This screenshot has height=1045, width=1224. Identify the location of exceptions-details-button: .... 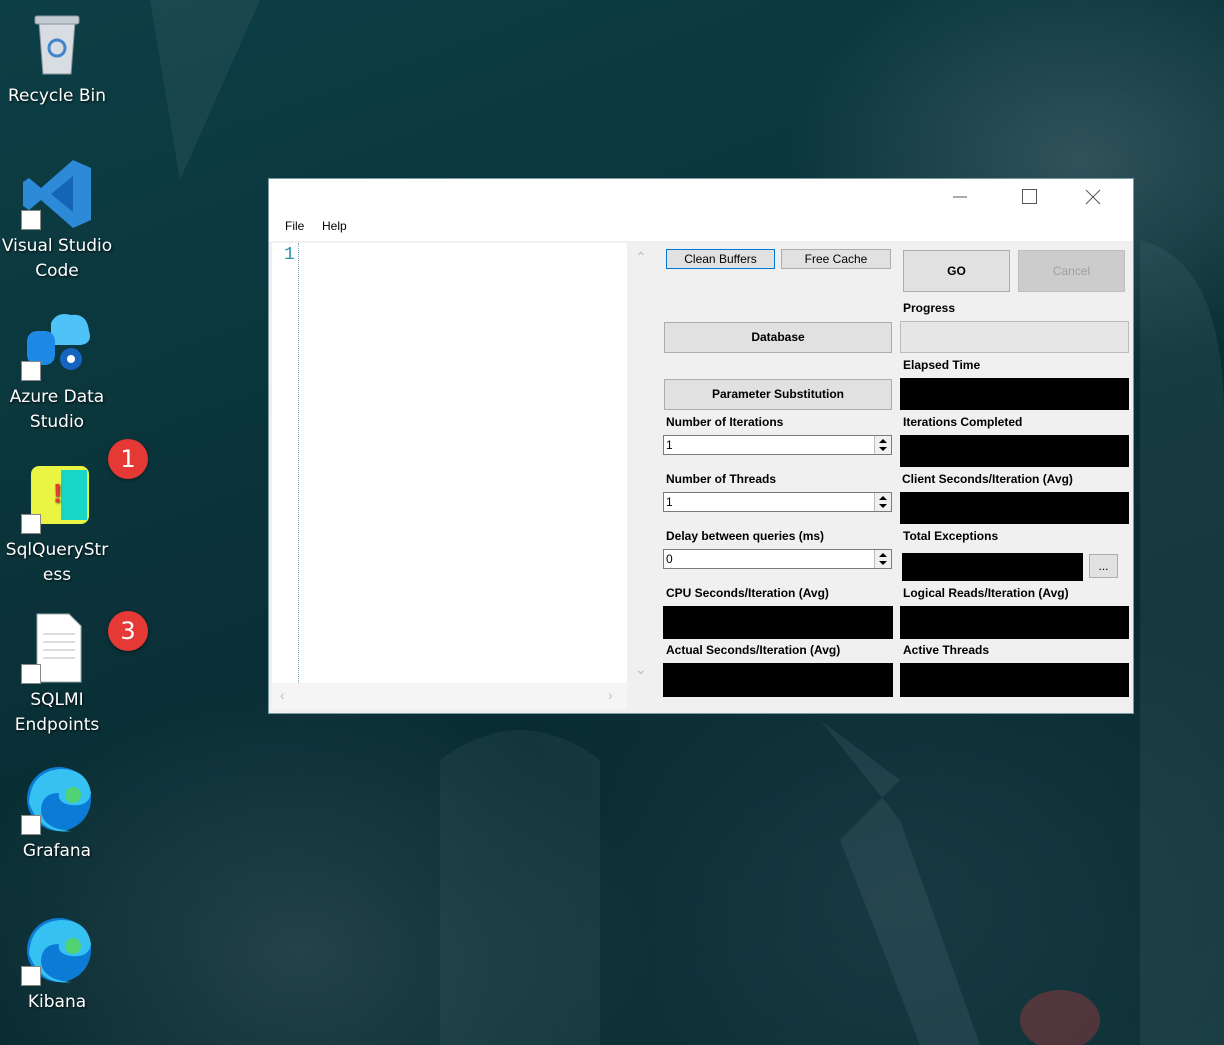
(1103, 566).